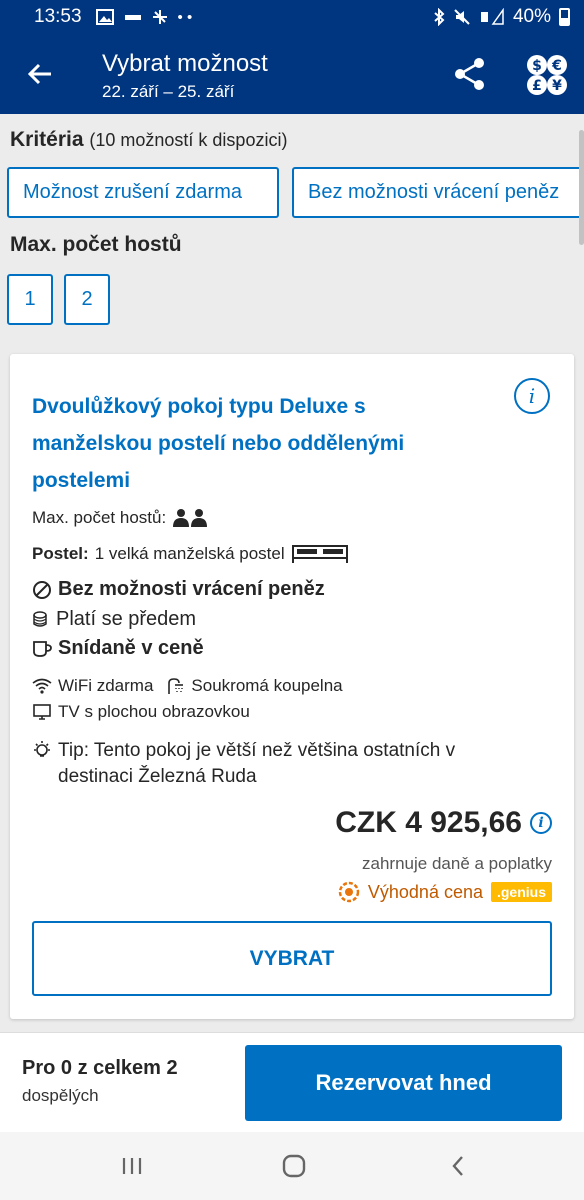 This screenshot has height=1200, width=584. What do you see at coordinates (185, 63) in the screenshot?
I see `page-title: Vybrat možnost` at bounding box center [185, 63].